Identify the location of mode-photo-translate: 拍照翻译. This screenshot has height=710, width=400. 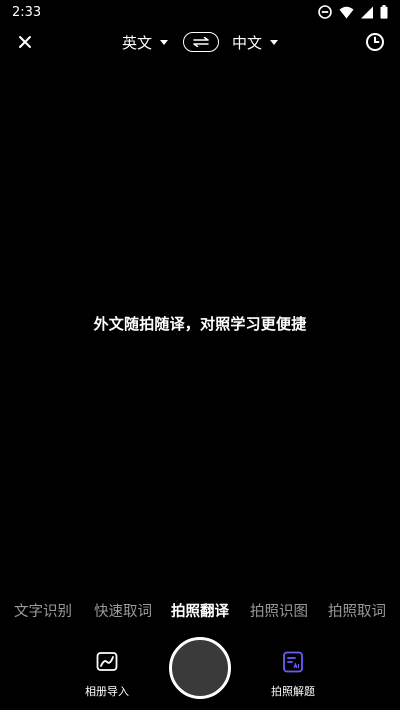
(200, 610).